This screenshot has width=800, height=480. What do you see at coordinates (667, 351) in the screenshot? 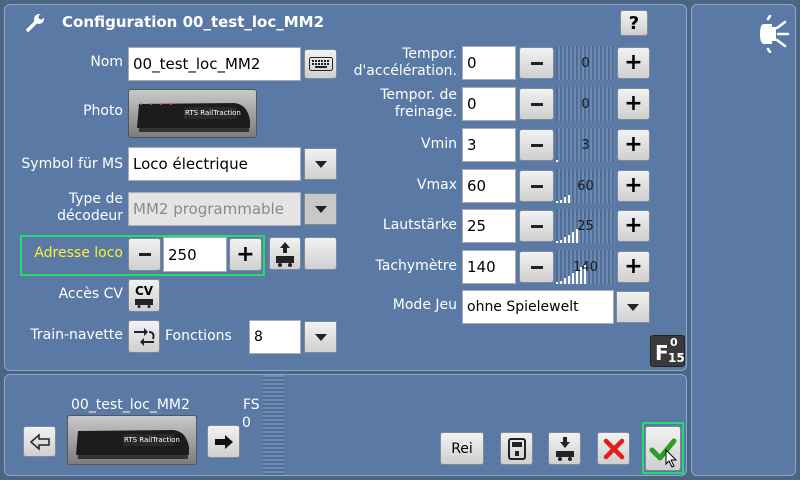
I see `functions-badge: F 0 15` at bounding box center [667, 351].